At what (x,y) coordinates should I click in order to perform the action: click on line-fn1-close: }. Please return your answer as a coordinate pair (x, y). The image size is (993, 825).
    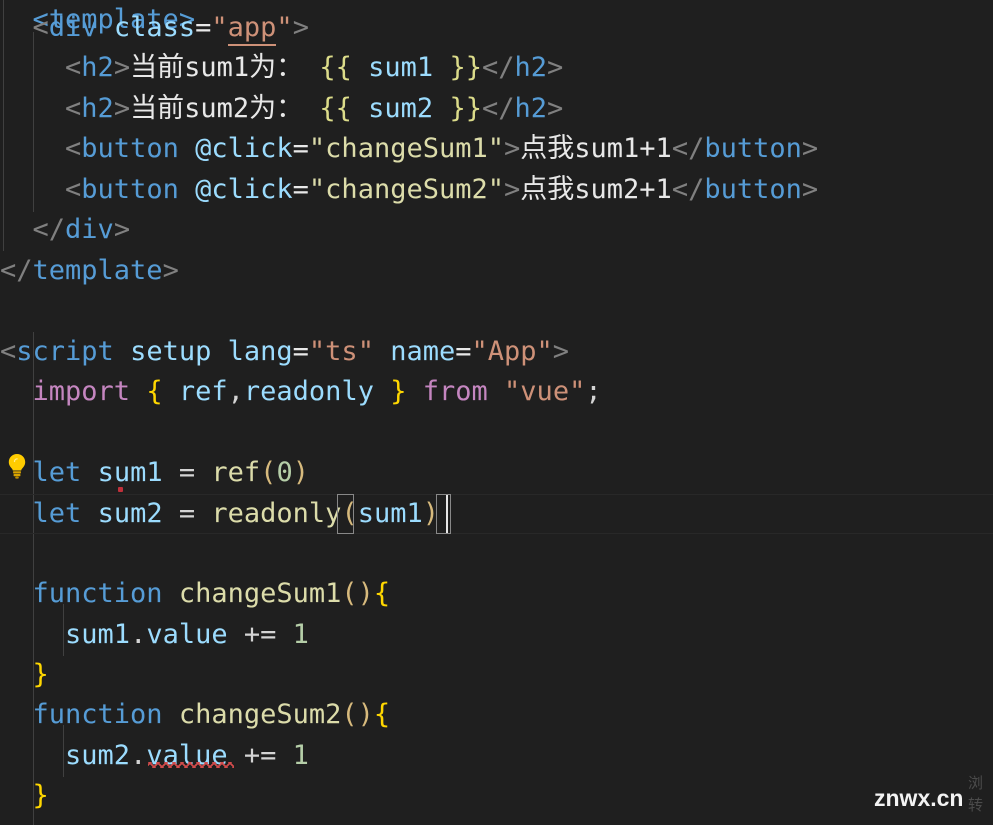
    Looking at the image, I should click on (496, 675).